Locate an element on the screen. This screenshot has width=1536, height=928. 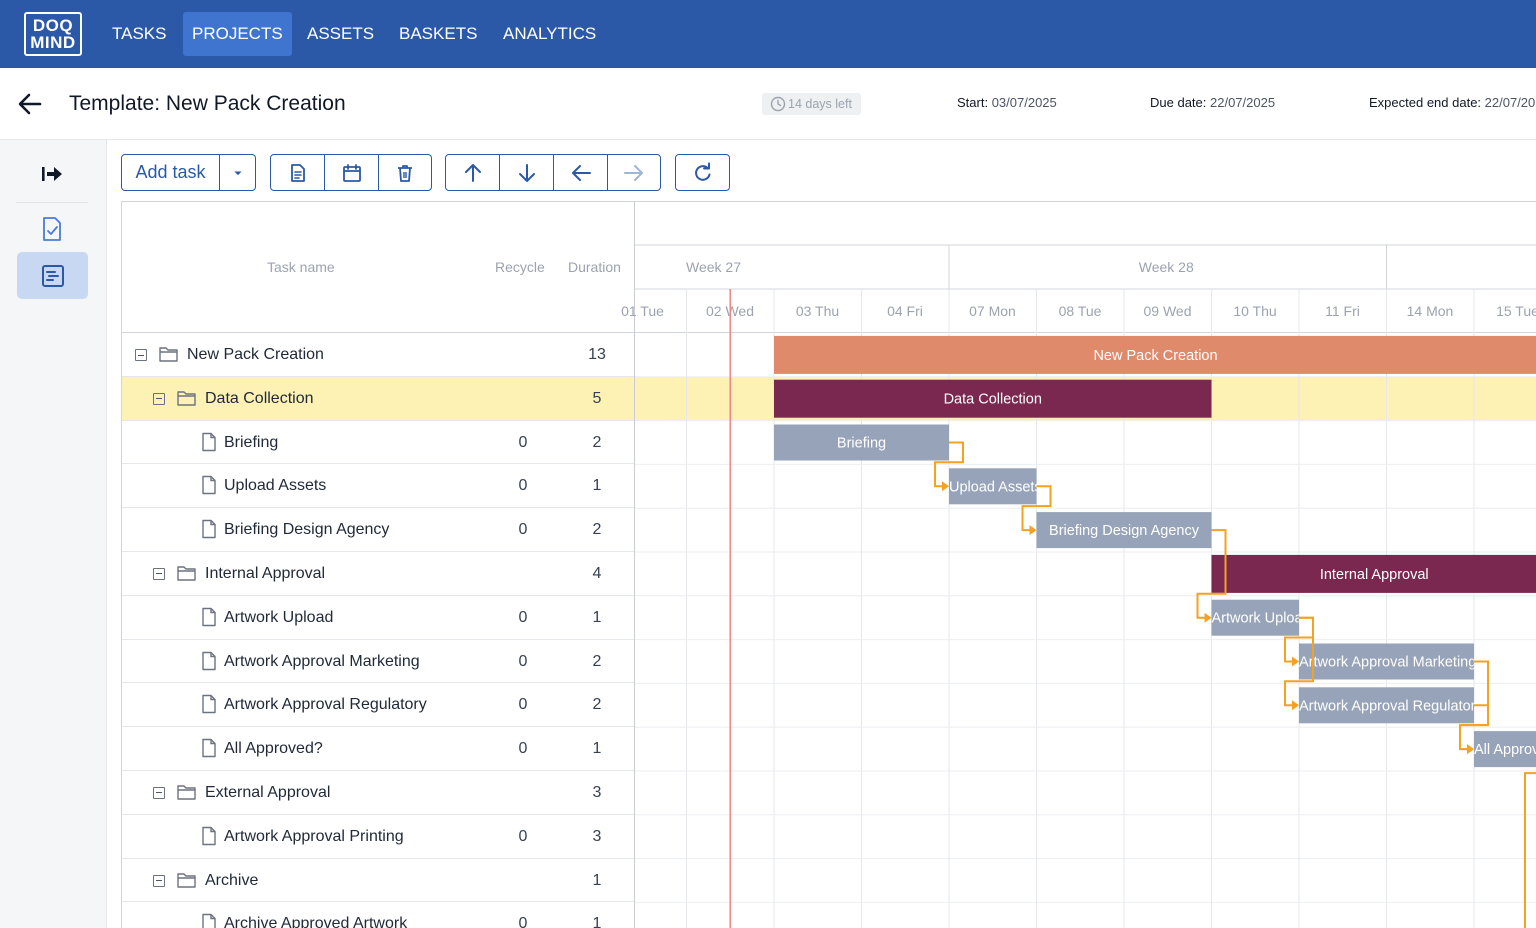
document-icon is located at coordinates (297, 172).